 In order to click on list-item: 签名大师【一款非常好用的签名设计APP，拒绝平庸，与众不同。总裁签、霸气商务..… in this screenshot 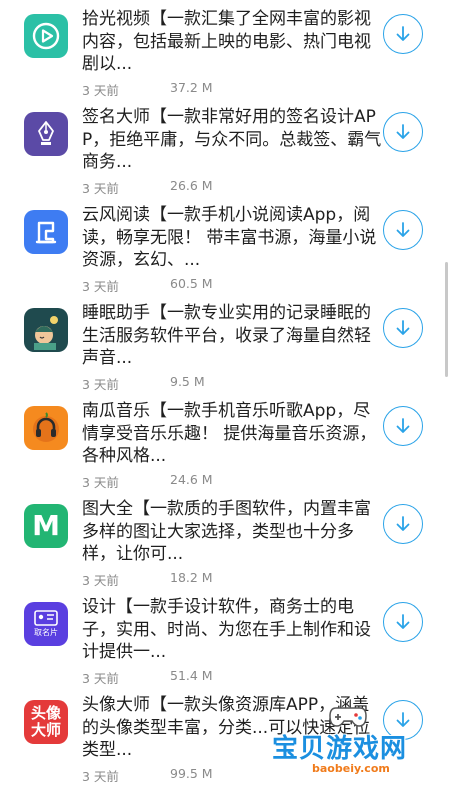, I will do `click(225, 153)`.